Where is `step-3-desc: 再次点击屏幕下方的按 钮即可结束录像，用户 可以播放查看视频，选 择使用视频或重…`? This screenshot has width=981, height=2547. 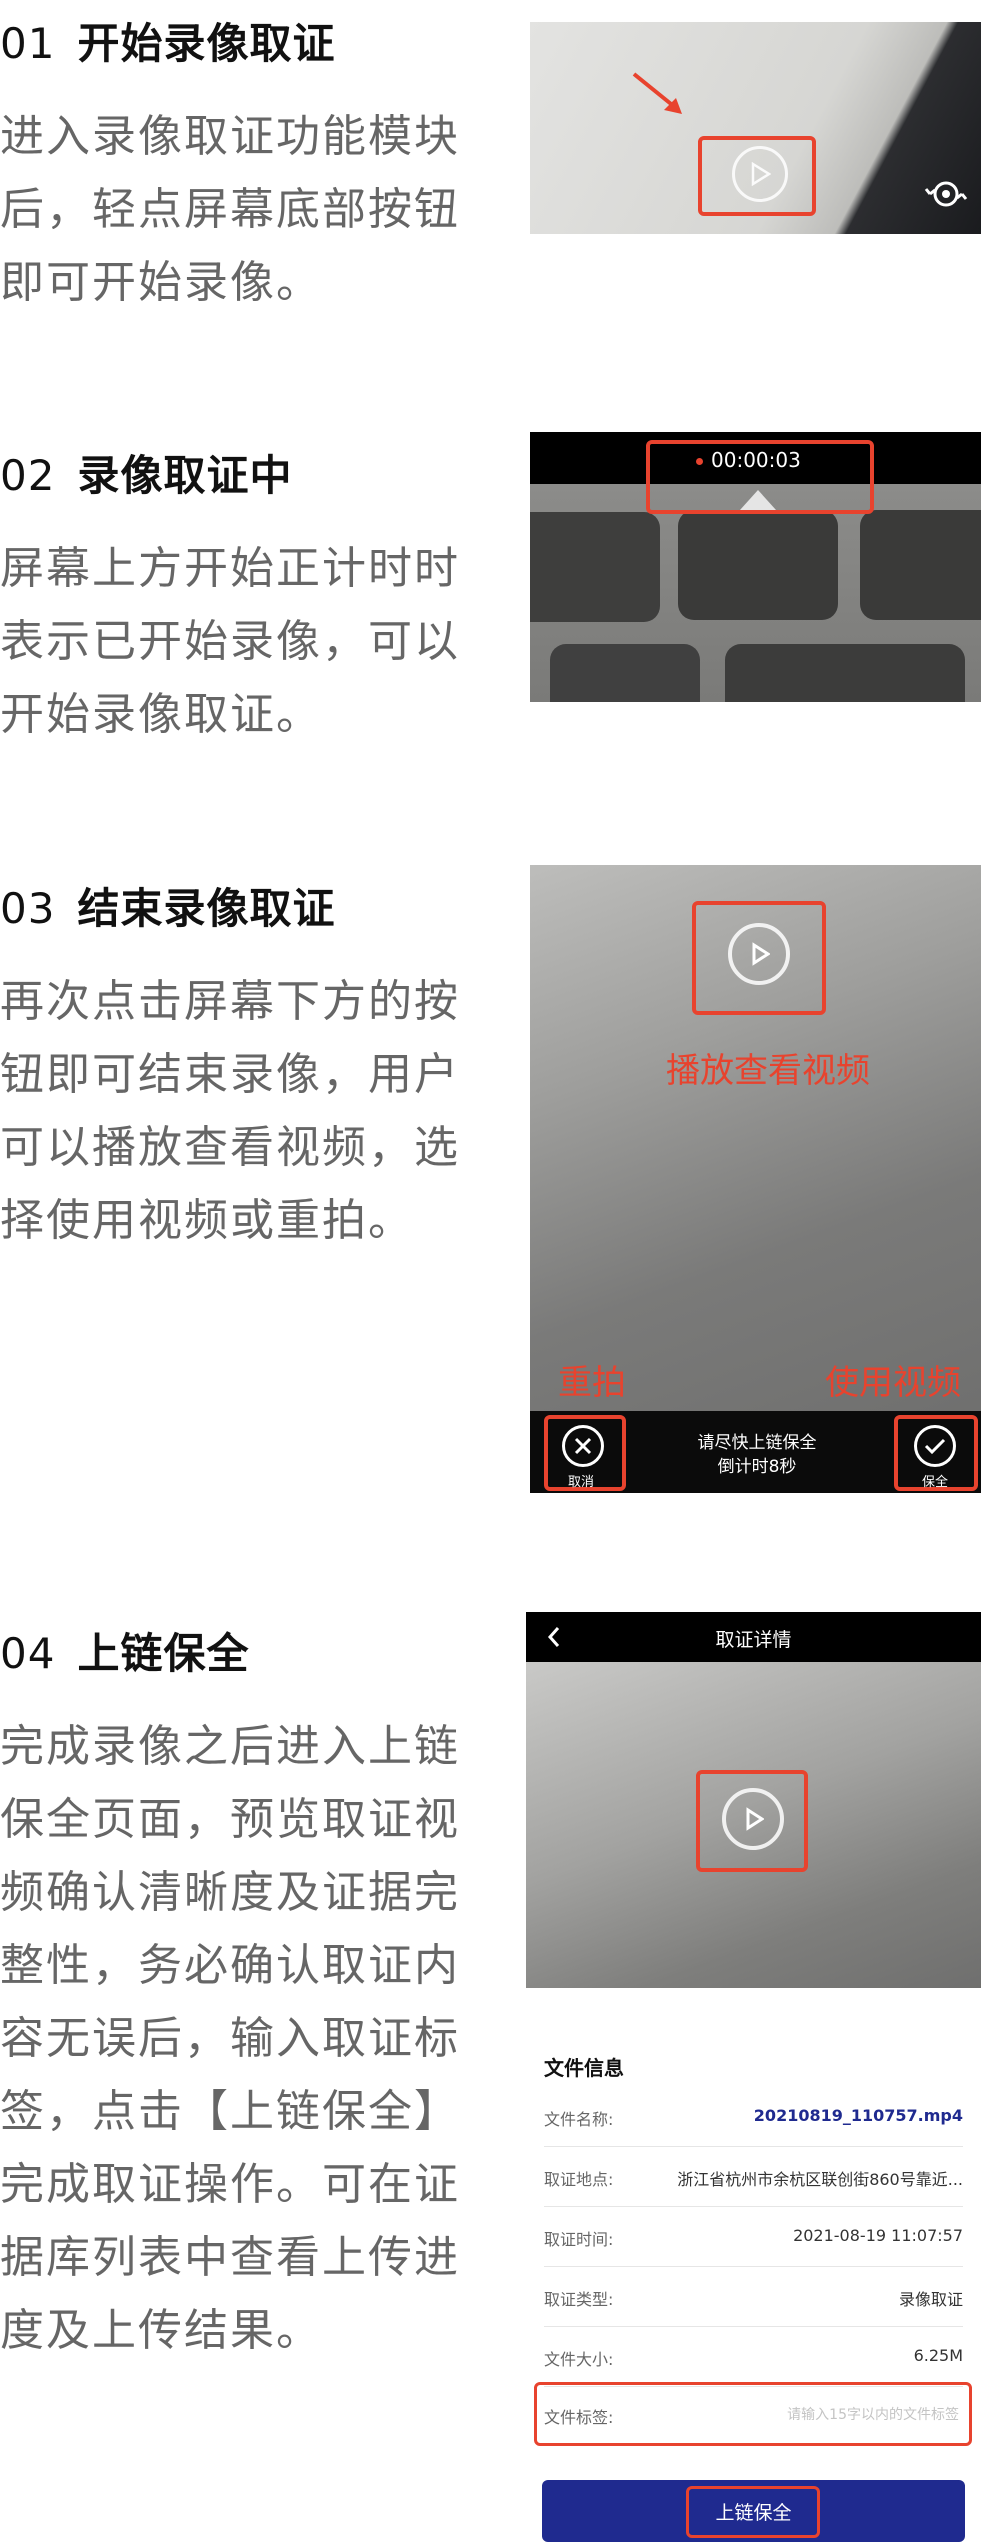 step-3-desc: 再次点击屏幕下方的按 钮即可结束录像，用户 可以播放查看视频，选 择使用视频或重… is located at coordinates (230, 1111).